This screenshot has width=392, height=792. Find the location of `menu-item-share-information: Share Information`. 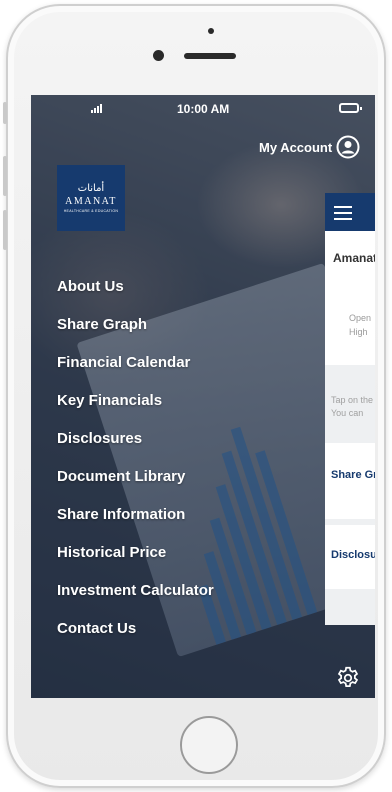

menu-item-share-information: Share Information is located at coordinates (135, 522).